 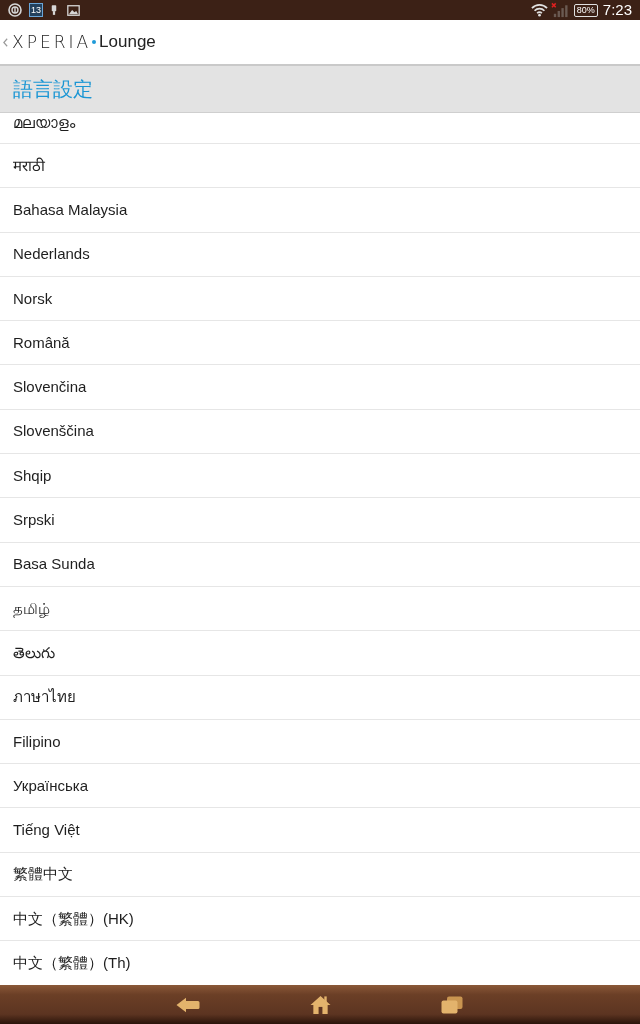 What do you see at coordinates (320, 128) in the screenshot?
I see `language-item: മലയാളം` at bounding box center [320, 128].